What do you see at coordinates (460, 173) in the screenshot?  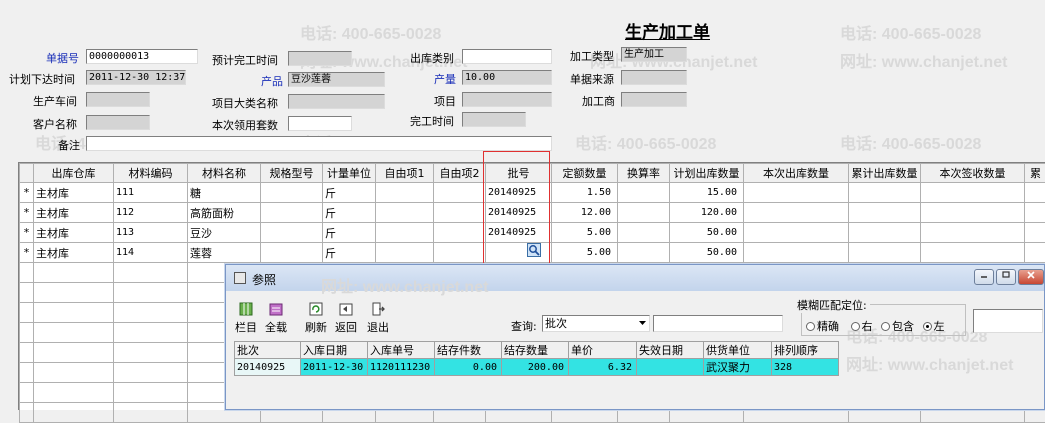 I see `col-header: 自由项2` at bounding box center [460, 173].